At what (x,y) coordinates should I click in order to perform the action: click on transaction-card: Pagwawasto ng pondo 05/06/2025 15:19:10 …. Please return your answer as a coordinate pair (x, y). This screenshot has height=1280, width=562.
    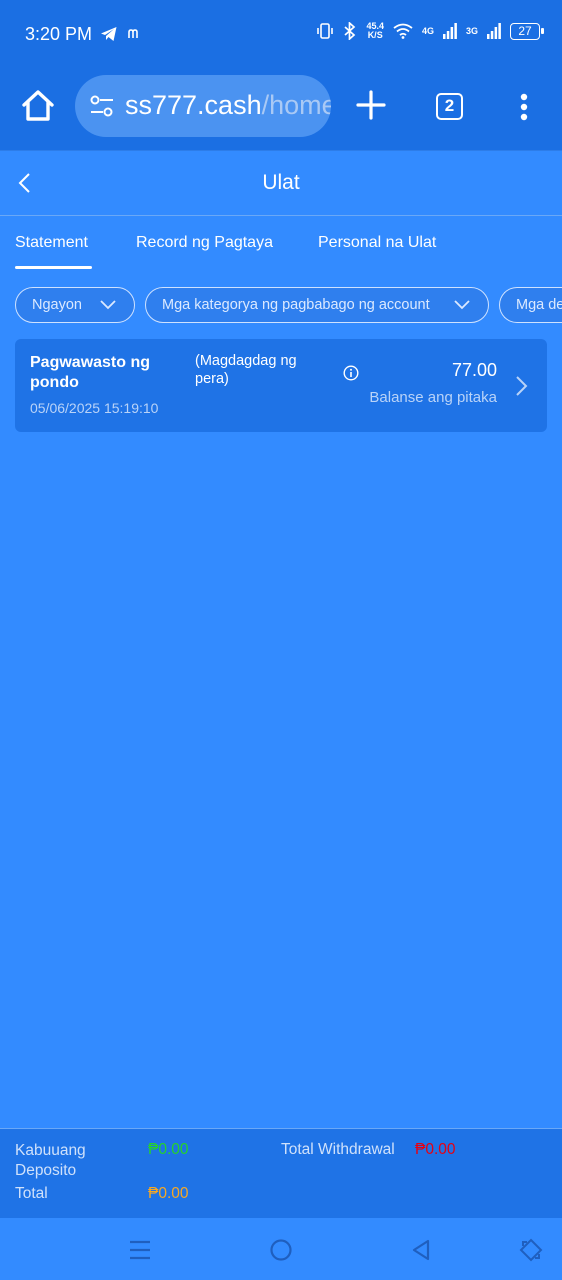
    Looking at the image, I should click on (281, 385).